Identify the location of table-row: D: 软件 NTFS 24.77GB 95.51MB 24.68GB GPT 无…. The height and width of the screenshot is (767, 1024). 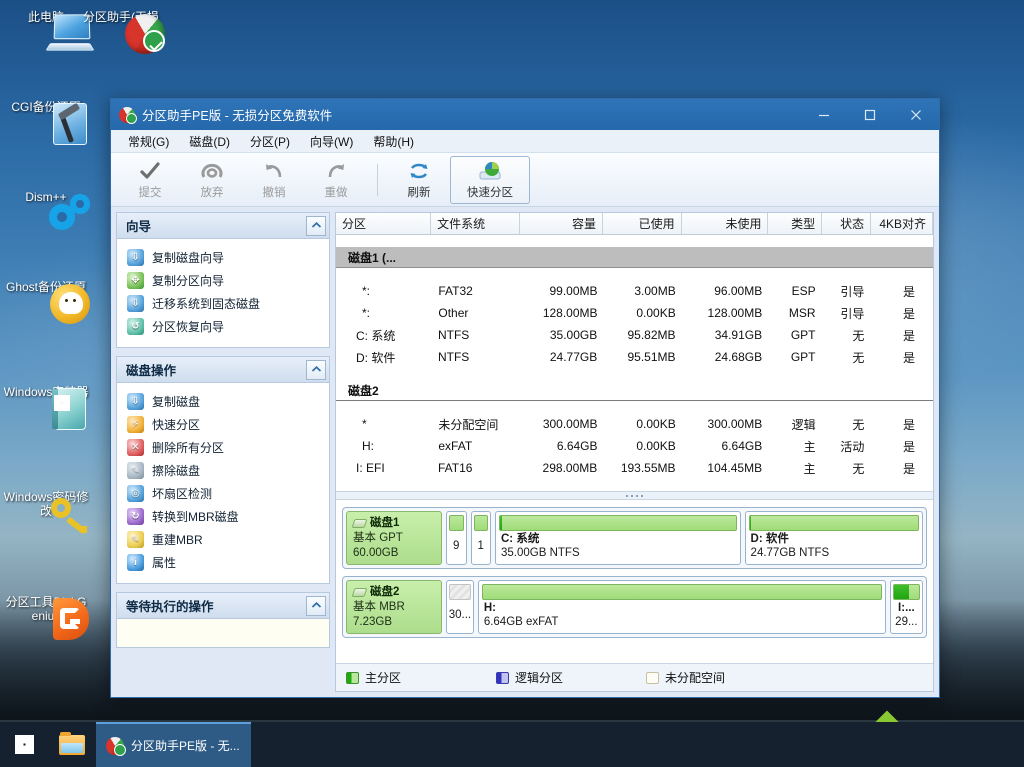
(634, 357).